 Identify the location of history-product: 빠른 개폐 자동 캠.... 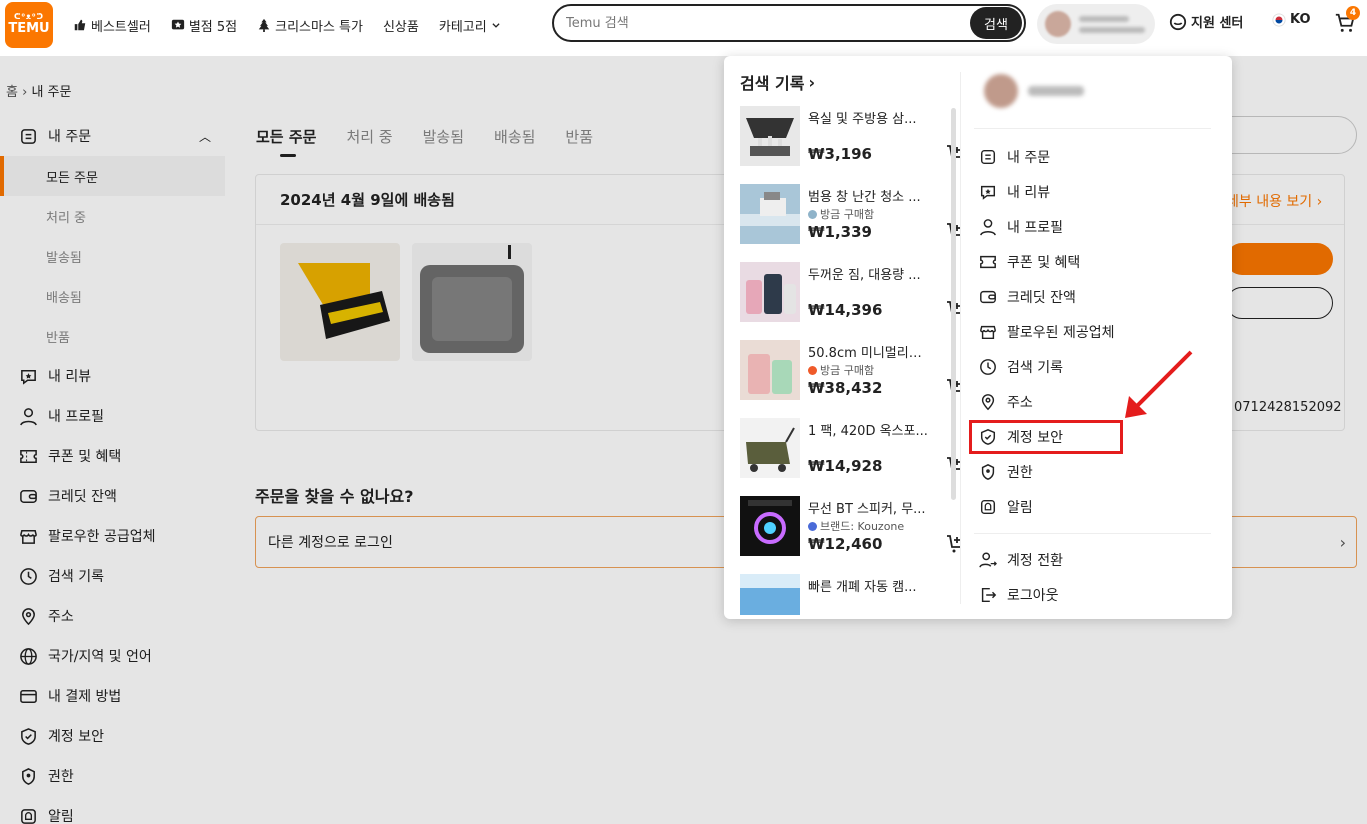
(850, 594).